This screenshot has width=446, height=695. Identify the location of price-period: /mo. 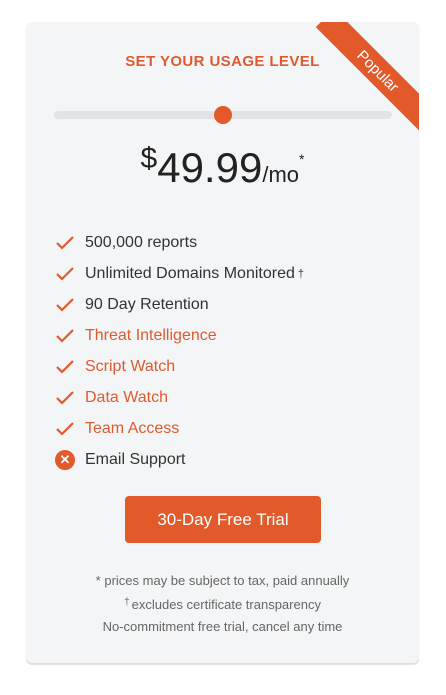
(281, 174).